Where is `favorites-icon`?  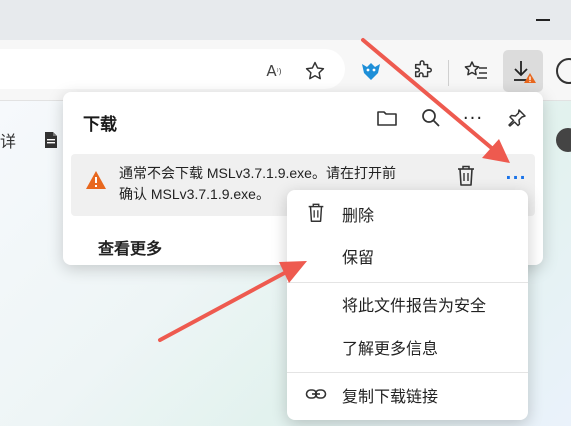 favorites-icon is located at coordinates (476, 71).